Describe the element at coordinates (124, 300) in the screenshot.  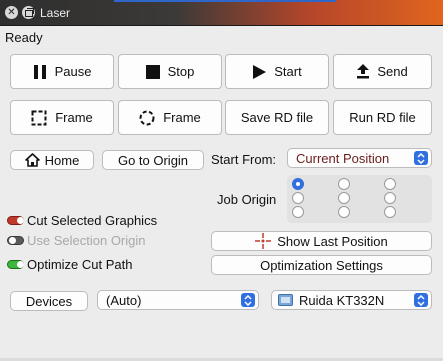
I see `port-value: (Auto)` at that location.